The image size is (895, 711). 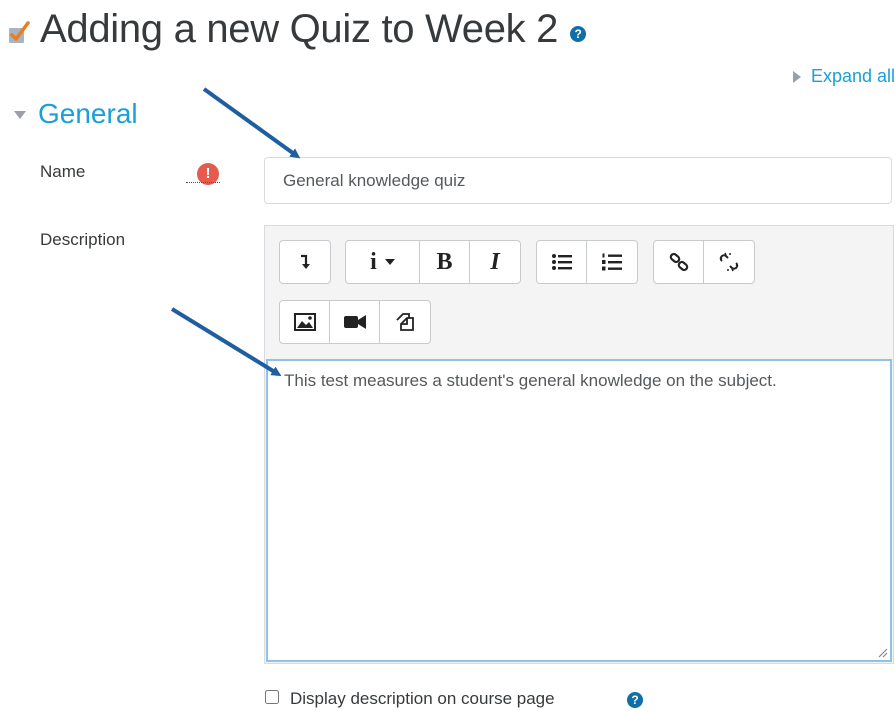 I want to click on resize-handle-icon, so click(x=882, y=652).